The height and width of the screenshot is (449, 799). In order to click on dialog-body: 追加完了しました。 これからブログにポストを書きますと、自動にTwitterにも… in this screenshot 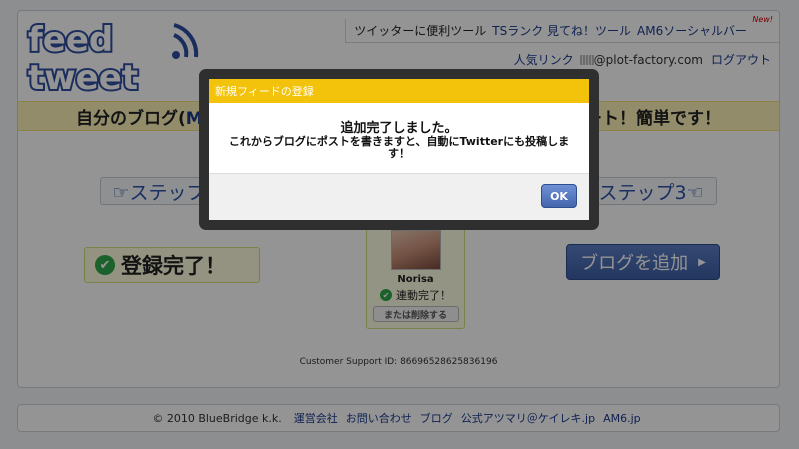, I will do `click(399, 138)`.